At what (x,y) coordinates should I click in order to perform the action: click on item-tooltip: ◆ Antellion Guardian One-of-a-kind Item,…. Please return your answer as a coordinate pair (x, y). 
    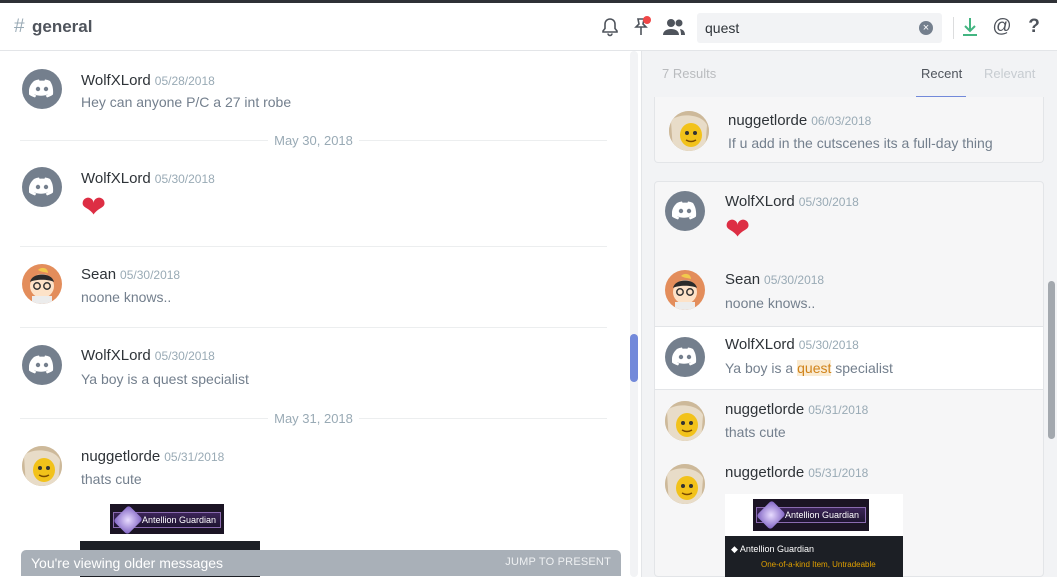
    Looking at the image, I should click on (814, 556).